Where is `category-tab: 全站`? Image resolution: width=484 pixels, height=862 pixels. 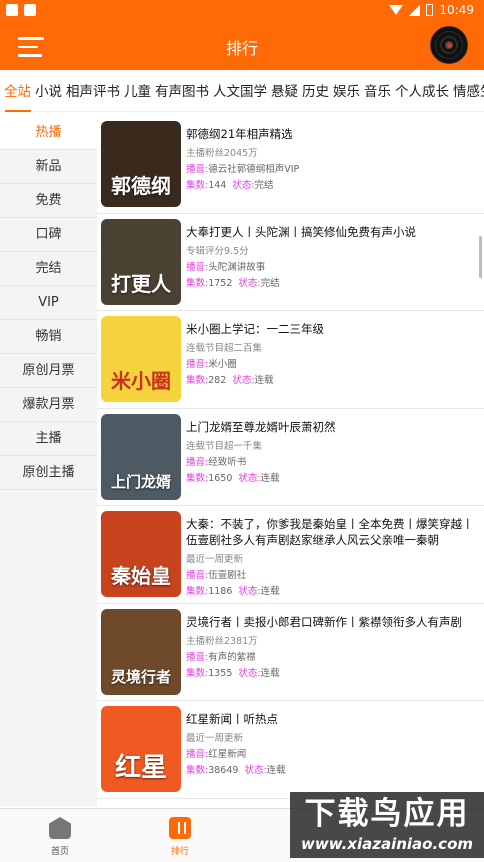
category-tab: 全站 is located at coordinates (17, 91).